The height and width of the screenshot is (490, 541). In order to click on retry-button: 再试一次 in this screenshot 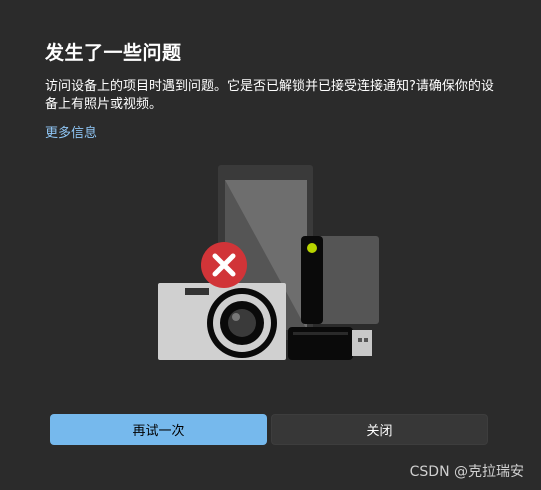, I will do `click(158, 429)`.